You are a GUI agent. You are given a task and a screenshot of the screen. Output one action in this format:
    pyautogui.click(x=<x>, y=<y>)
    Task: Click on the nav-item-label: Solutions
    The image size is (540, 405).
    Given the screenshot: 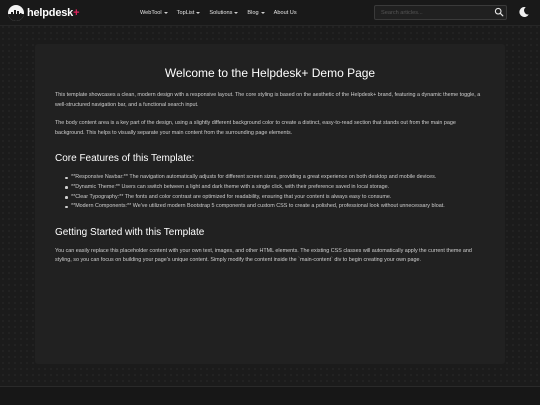 What is the action you would take?
    pyautogui.click(x=221, y=13)
    